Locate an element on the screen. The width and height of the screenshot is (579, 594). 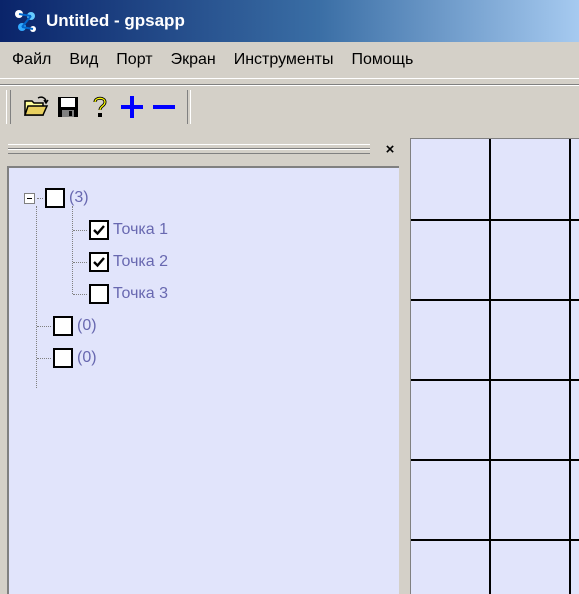
menu-port: Порт is located at coordinates (134, 60).